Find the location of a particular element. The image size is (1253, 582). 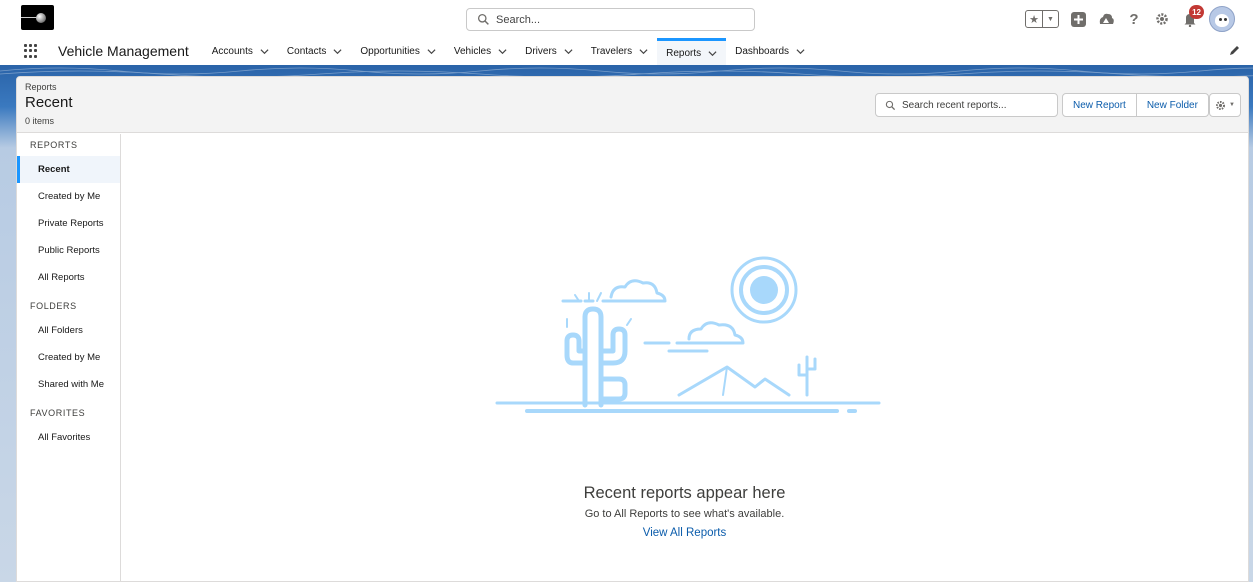

setup-gear-icon is located at coordinates (1162, 19).